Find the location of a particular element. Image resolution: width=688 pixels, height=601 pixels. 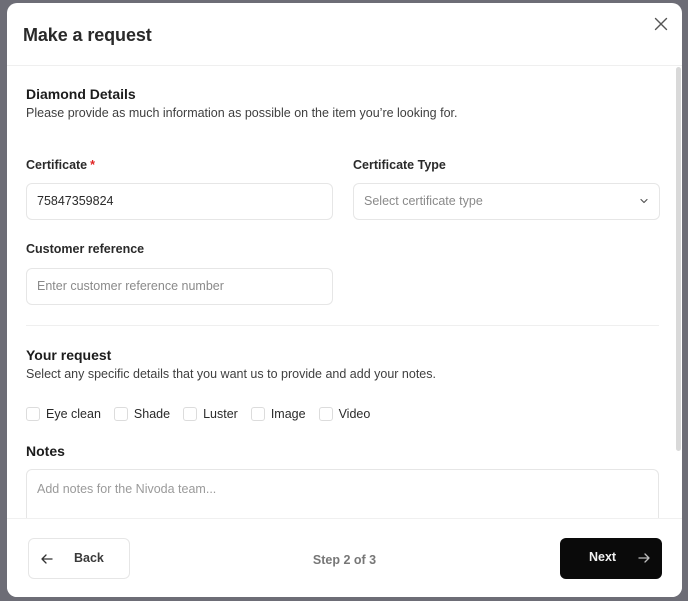

request-options: Eye clean Shade Luster Image Video is located at coordinates (204, 414).